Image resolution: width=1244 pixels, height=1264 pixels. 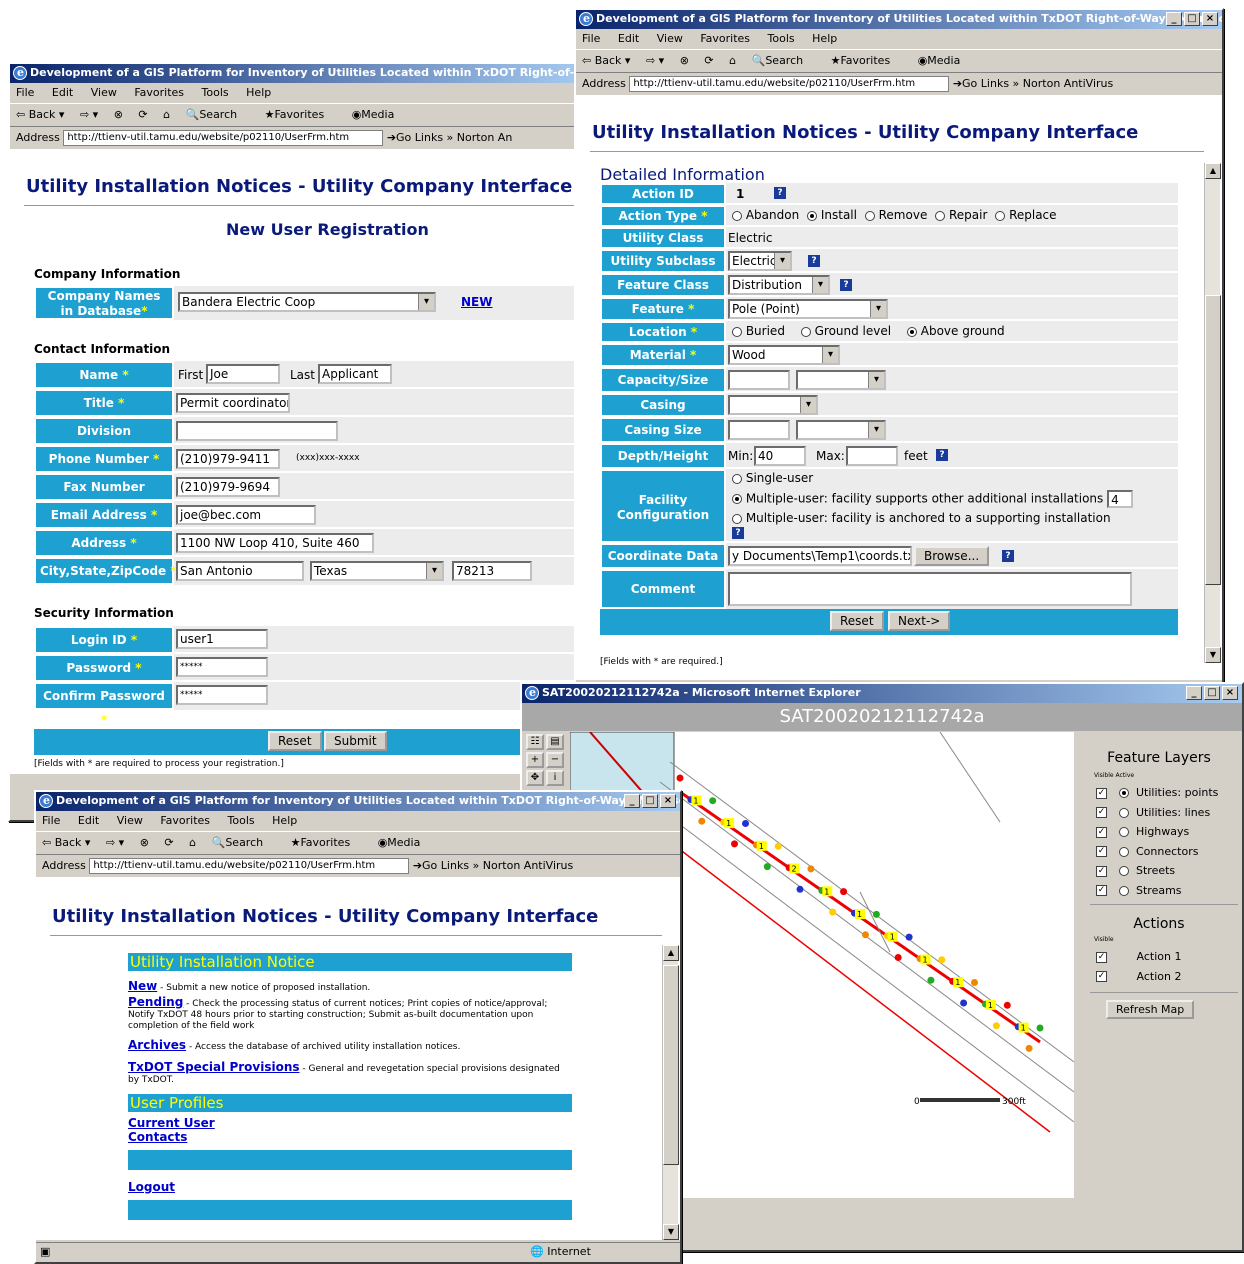 What do you see at coordinates (535, 742) in the screenshot?
I see `legend-icon: ☷` at bounding box center [535, 742].